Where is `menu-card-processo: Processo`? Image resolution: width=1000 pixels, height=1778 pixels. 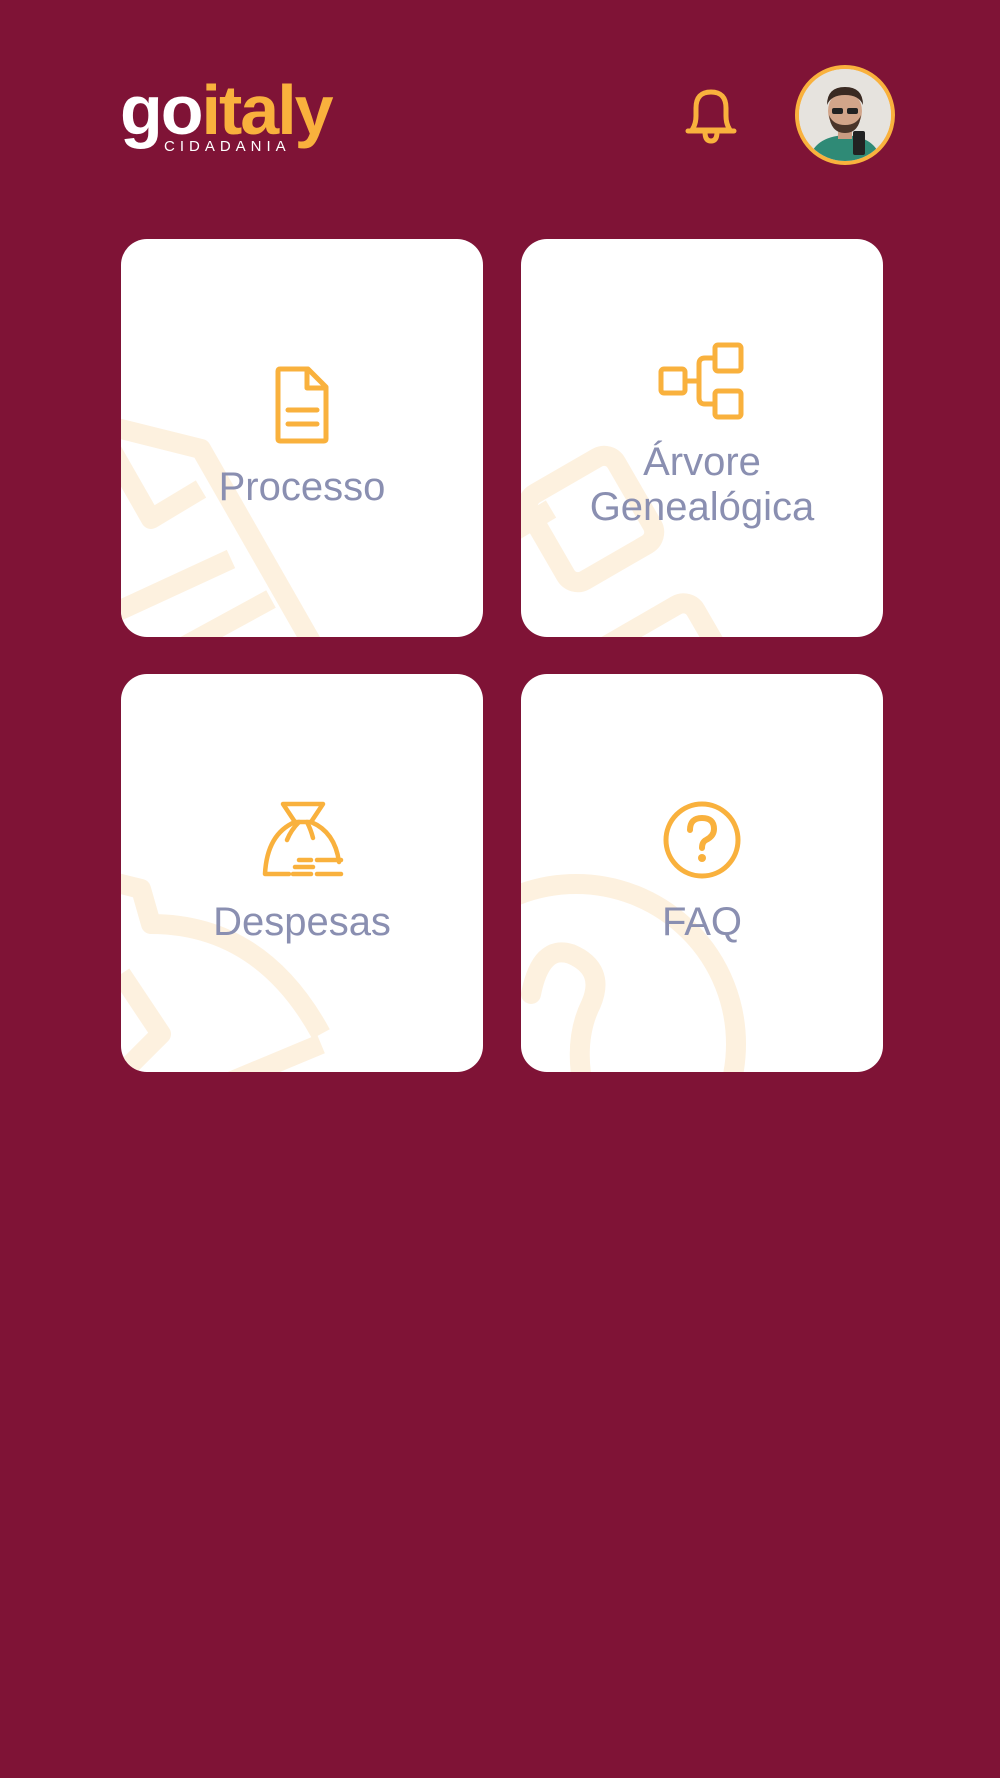 menu-card-processo: Processo is located at coordinates (302, 438).